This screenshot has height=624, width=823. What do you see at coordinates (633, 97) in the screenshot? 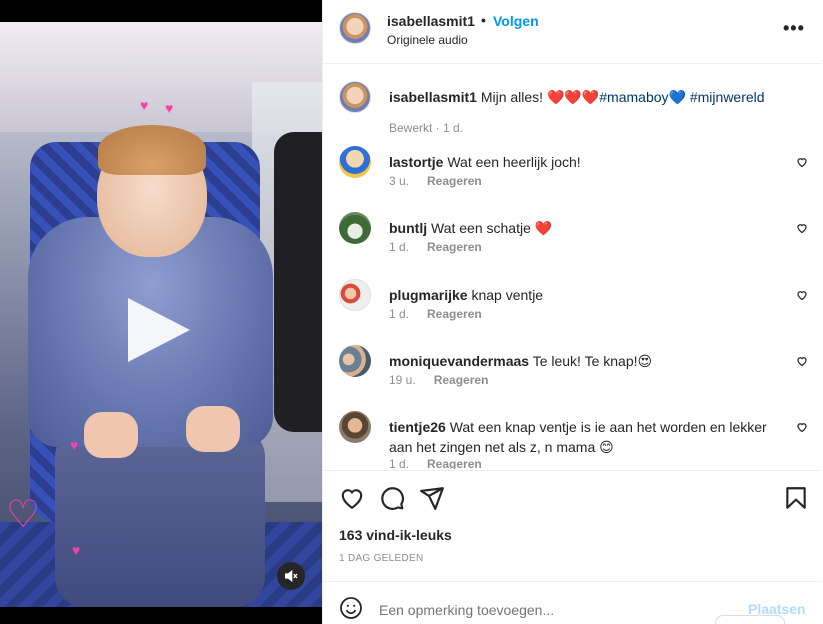
I see `hashtag-link: #mamaboy` at bounding box center [633, 97].